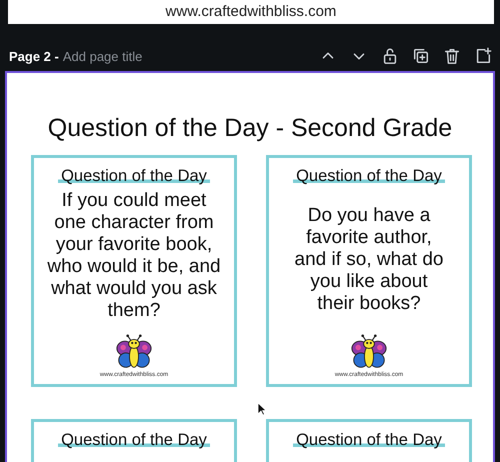 Image resolution: width=500 pixels, height=462 pixels. I want to click on page-title-field: Add page title, so click(190, 56).